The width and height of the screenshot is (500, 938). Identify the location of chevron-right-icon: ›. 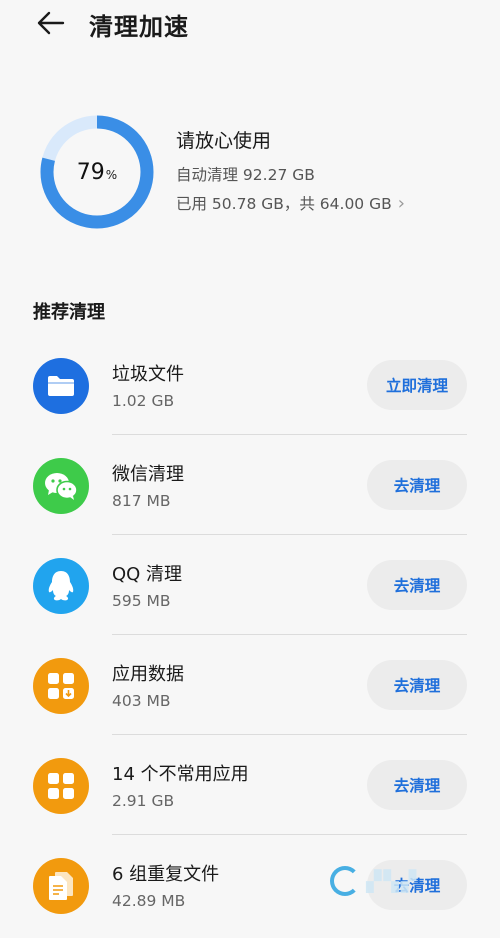
(401, 203).